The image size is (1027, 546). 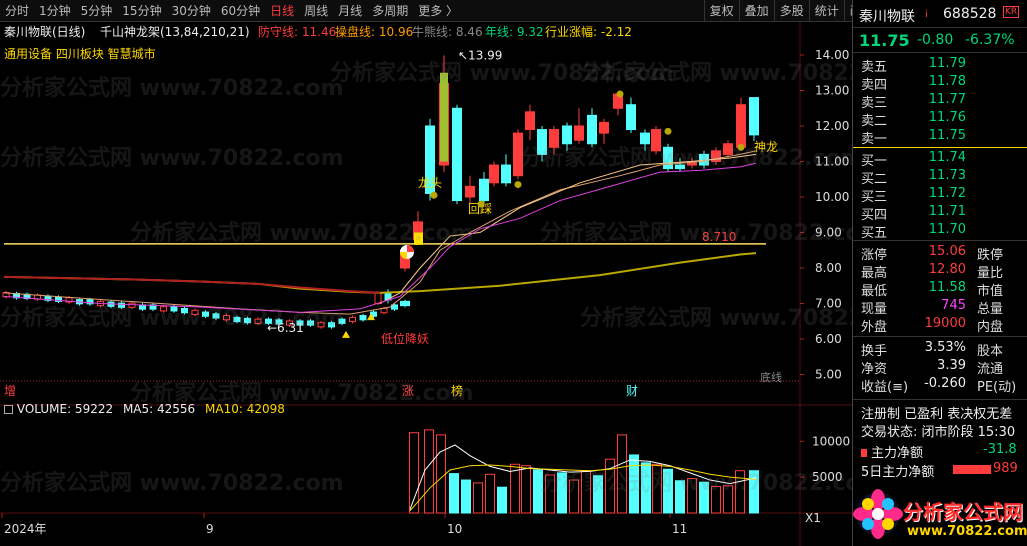 I want to click on tab-period-7: 周线, so click(x=316, y=11).